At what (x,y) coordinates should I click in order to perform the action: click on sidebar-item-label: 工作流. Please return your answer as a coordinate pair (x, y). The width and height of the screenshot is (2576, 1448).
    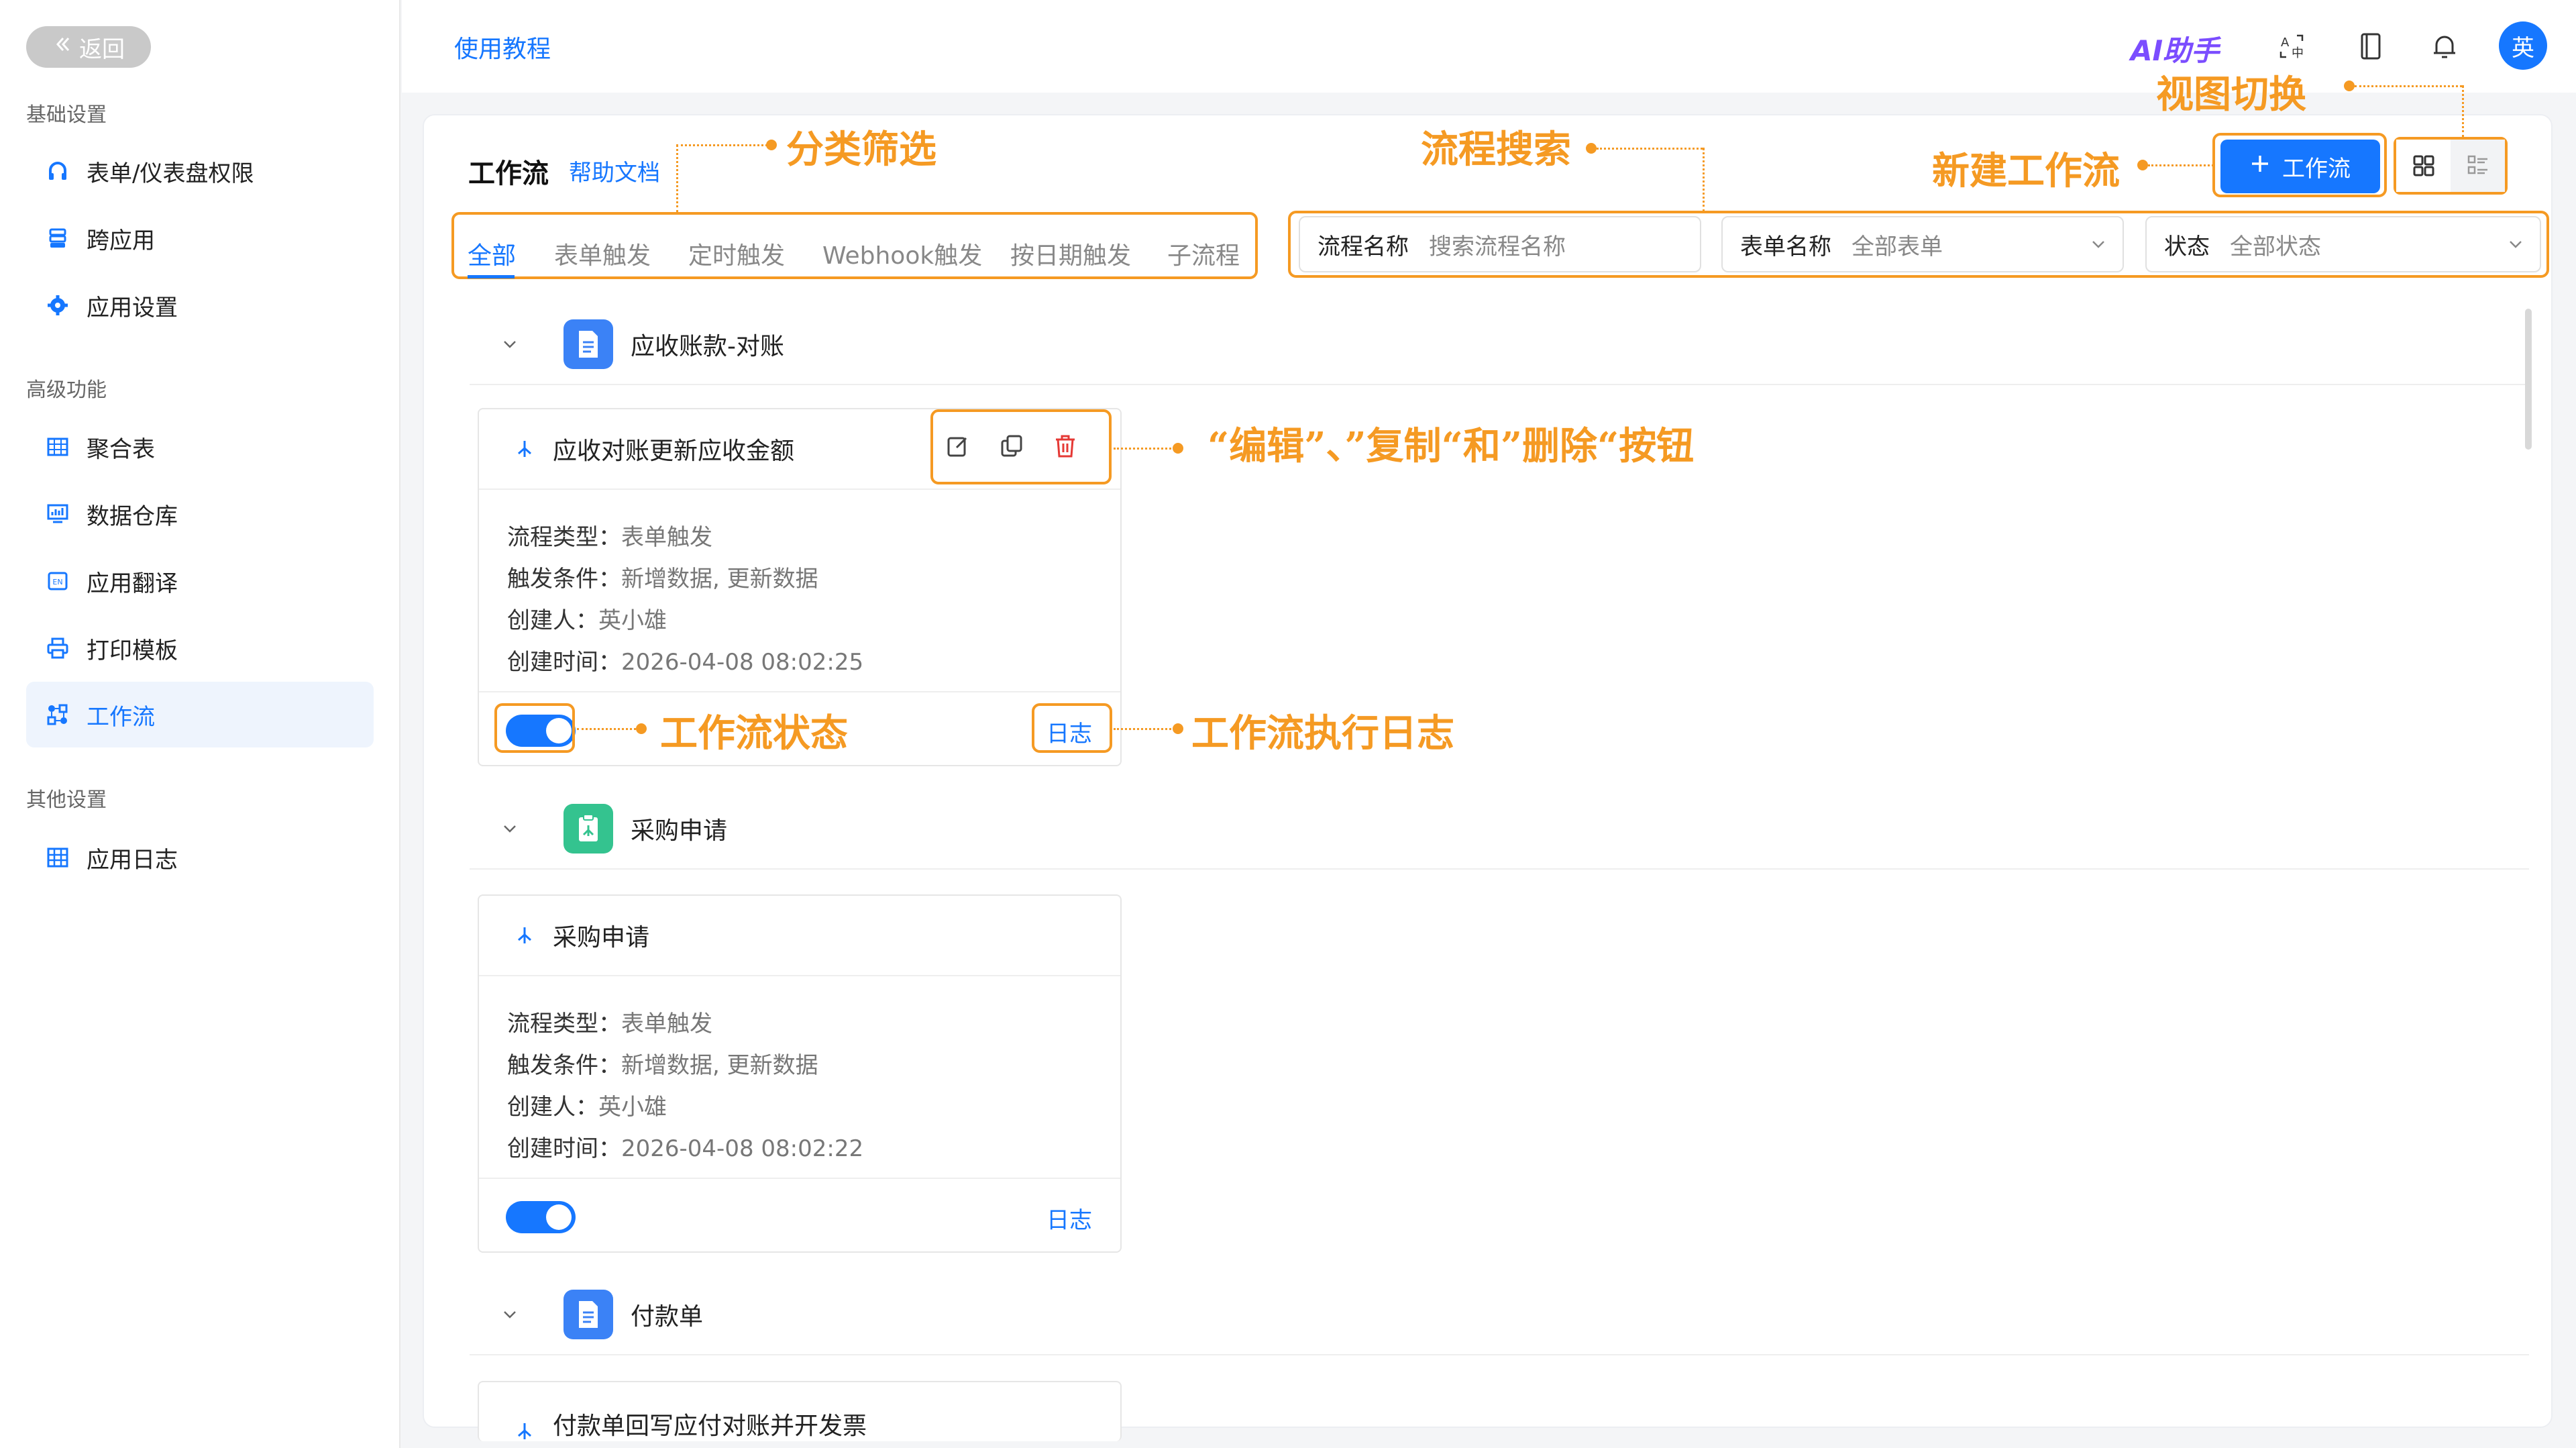
    Looking at the image, I should click on (121, 717).